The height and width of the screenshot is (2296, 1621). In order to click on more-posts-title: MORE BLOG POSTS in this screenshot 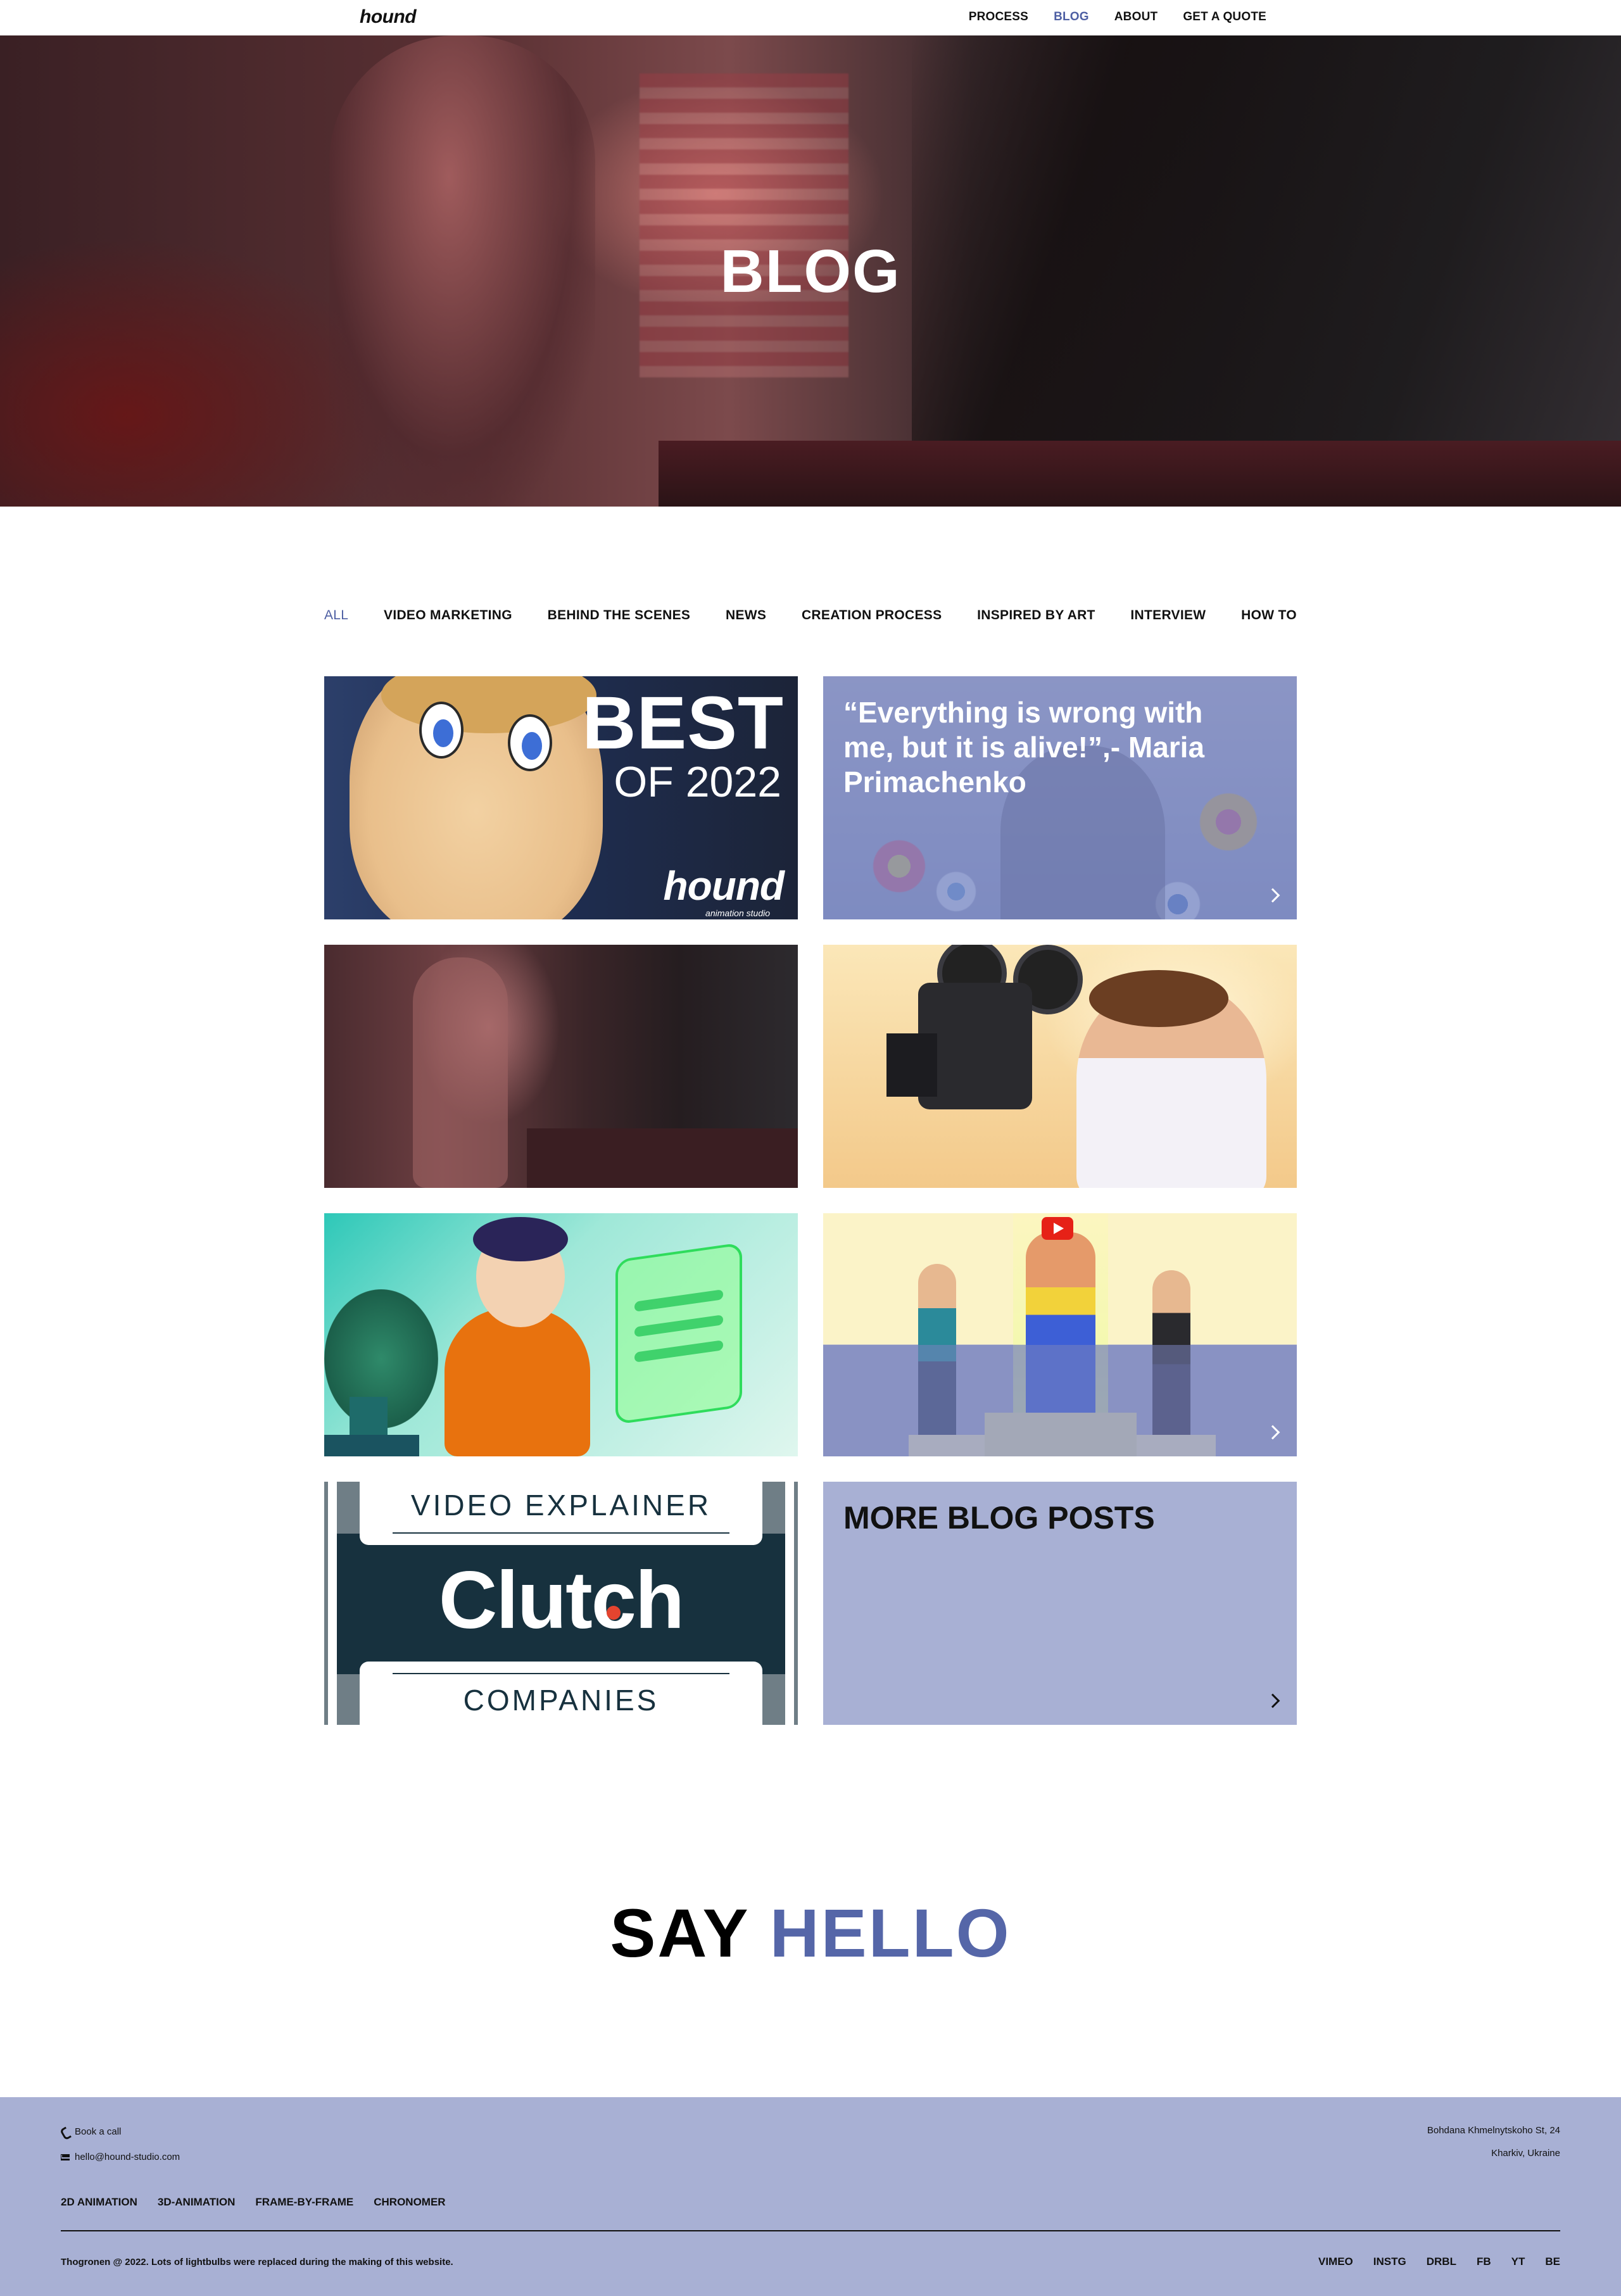, I will do `click(999, 1518)`.